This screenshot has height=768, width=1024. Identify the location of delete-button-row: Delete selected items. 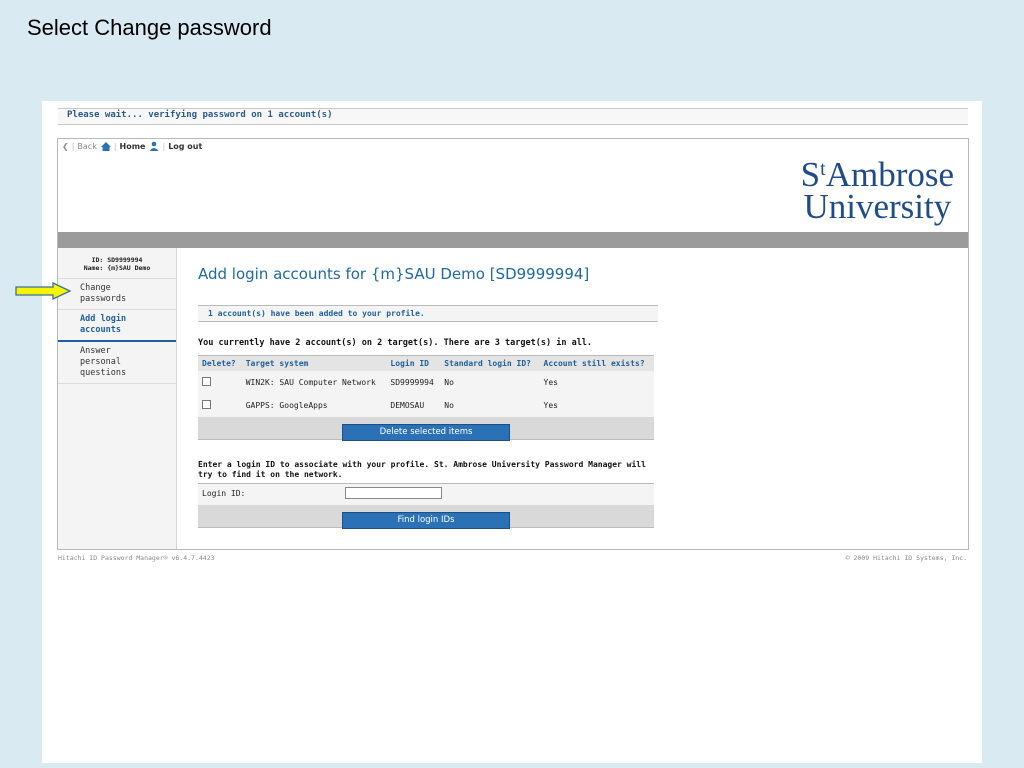
(426, 429).